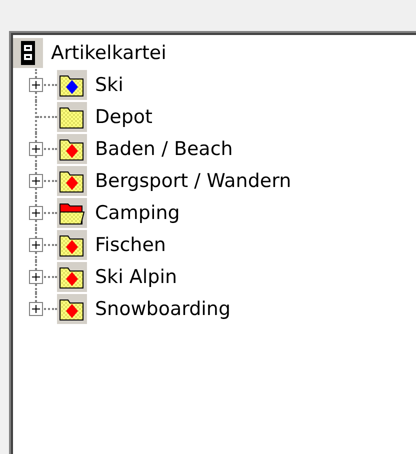 This screenshot has width=416, height=454. Describe the element at coordinates (108, 53) in the screenshot. I see `tree-root-label: Artikelkartei` at that location.